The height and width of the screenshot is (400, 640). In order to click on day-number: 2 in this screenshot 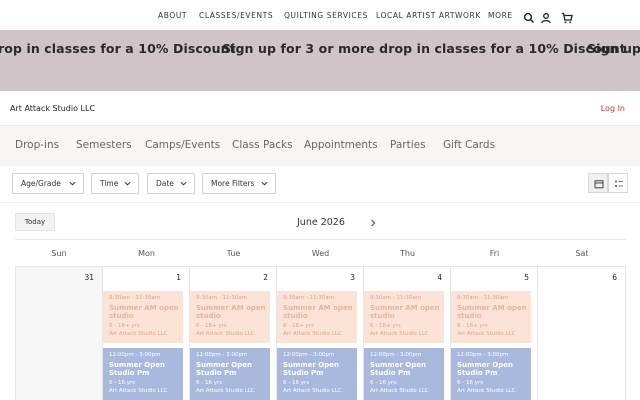, I will do `click(265, 277)`.